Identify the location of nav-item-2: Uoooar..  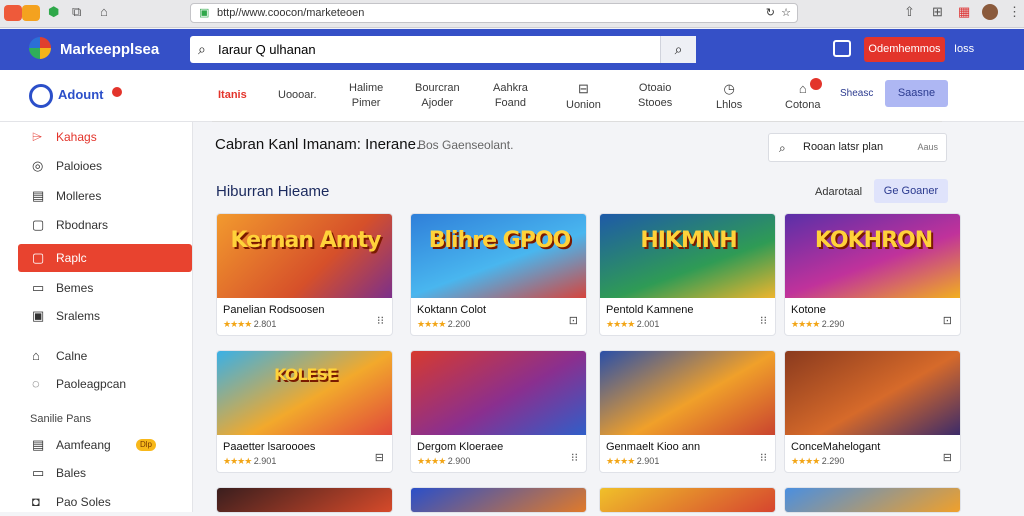
(297, 95).